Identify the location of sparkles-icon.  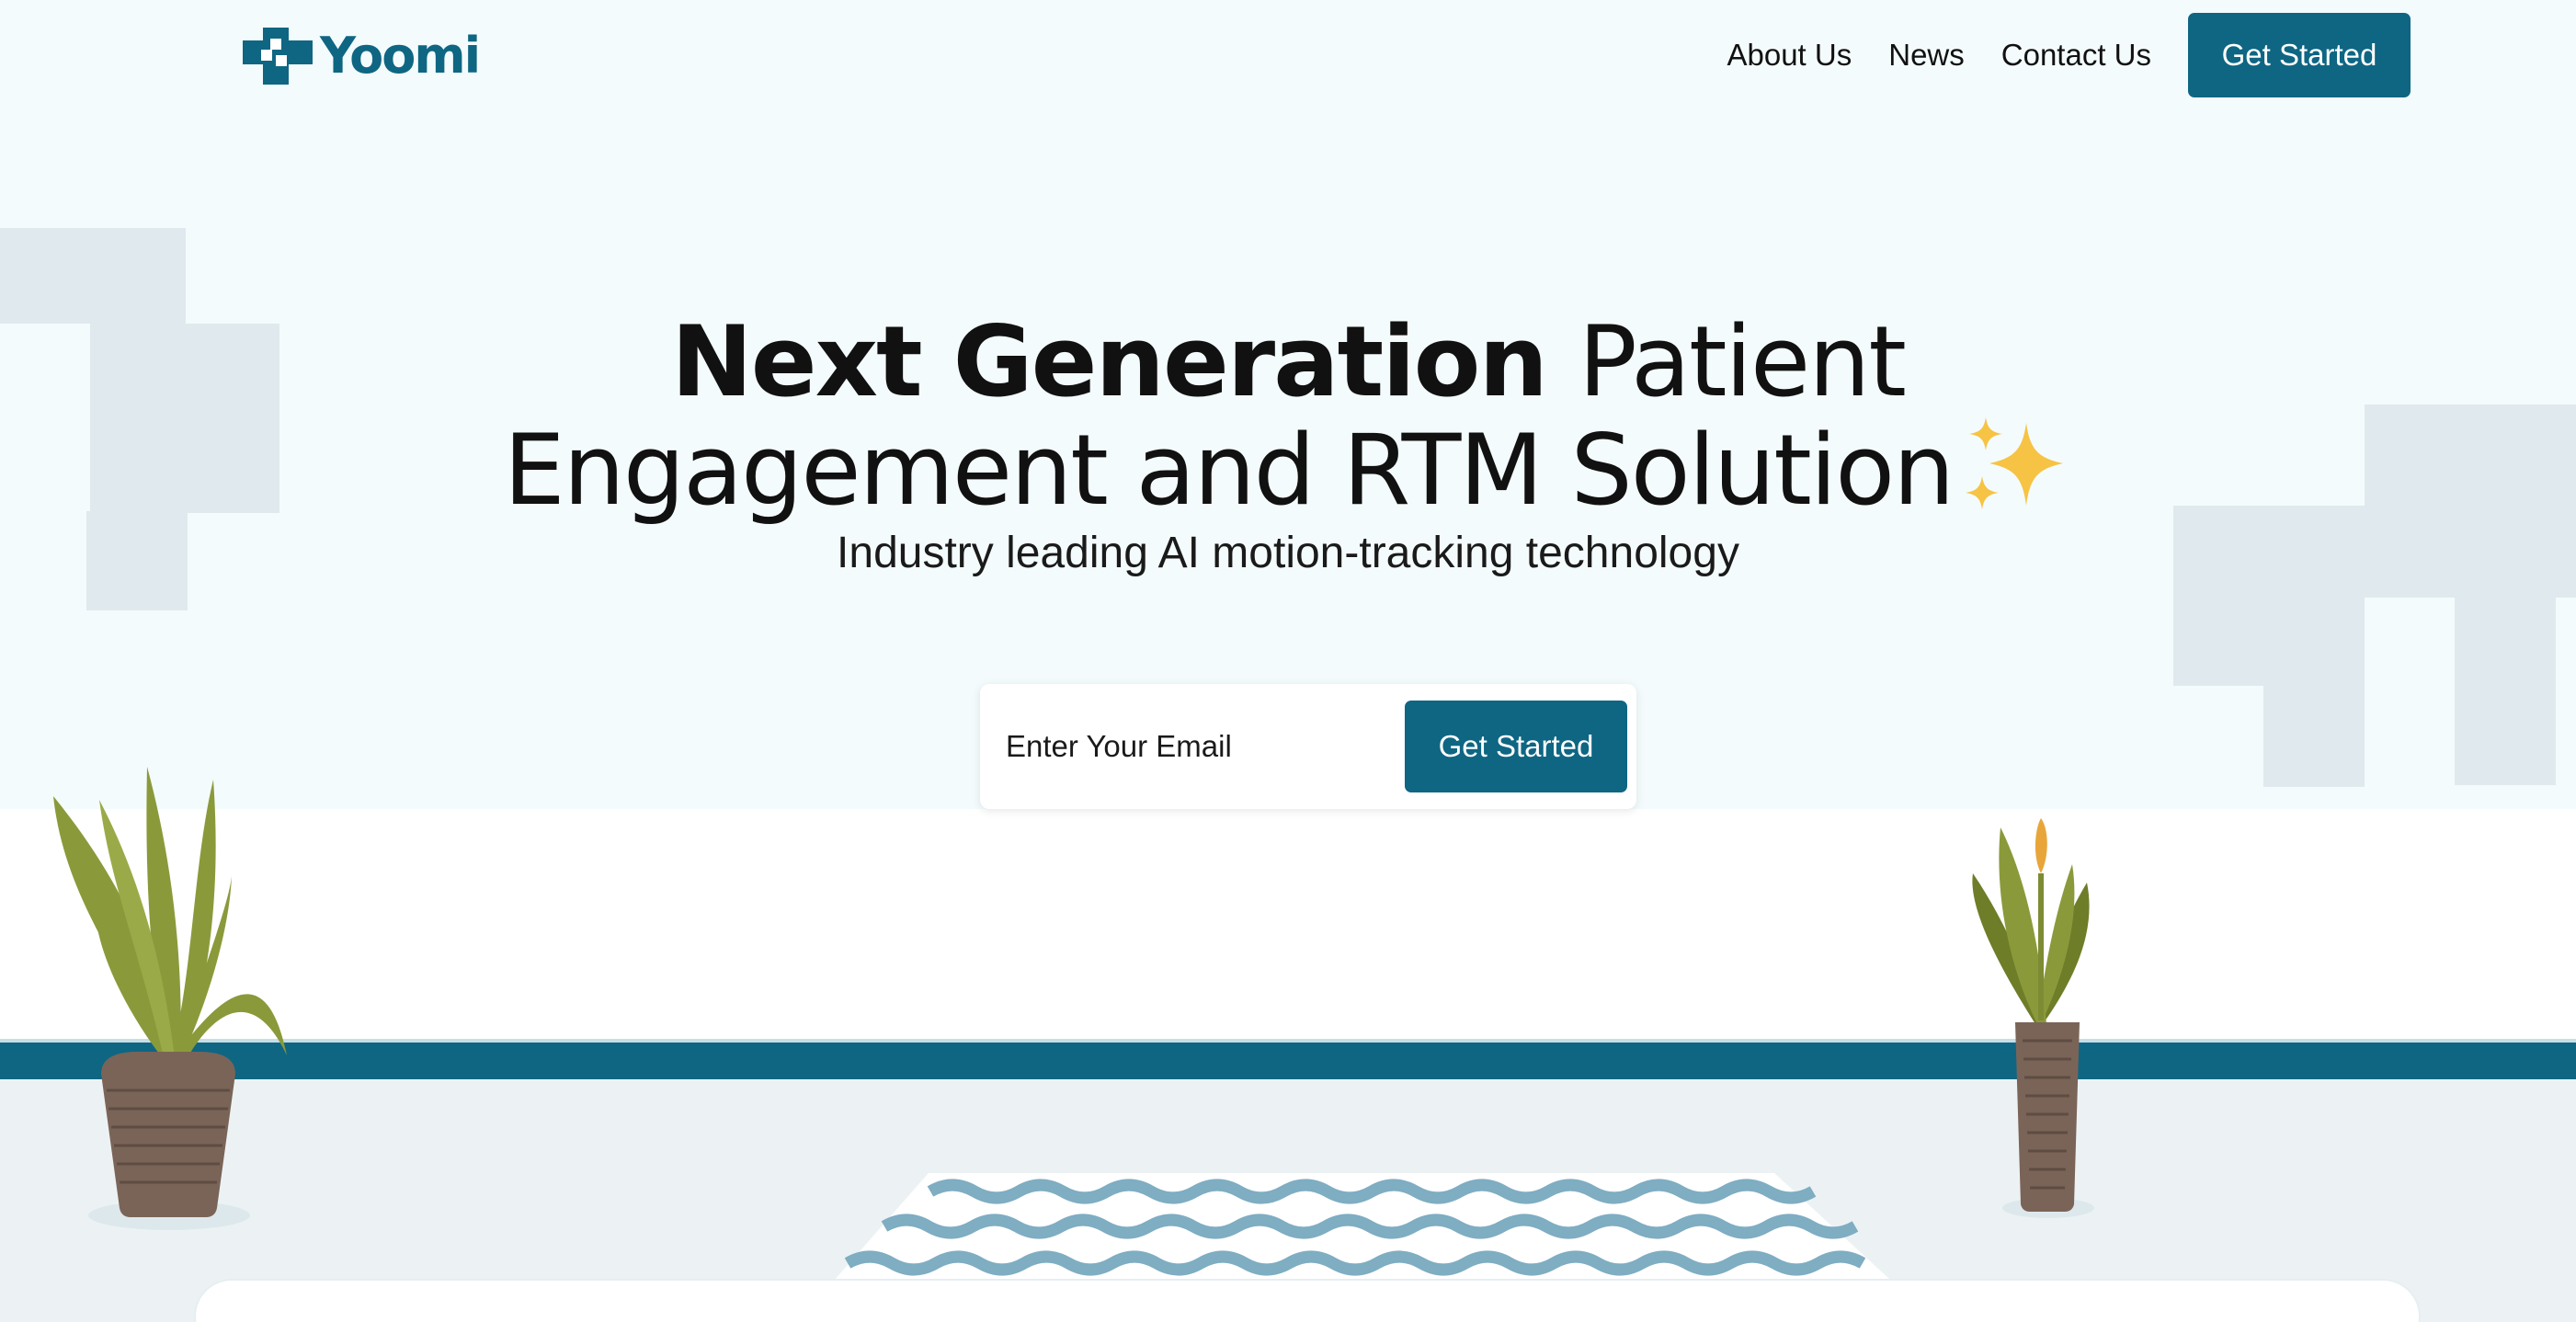
(2015, 463).